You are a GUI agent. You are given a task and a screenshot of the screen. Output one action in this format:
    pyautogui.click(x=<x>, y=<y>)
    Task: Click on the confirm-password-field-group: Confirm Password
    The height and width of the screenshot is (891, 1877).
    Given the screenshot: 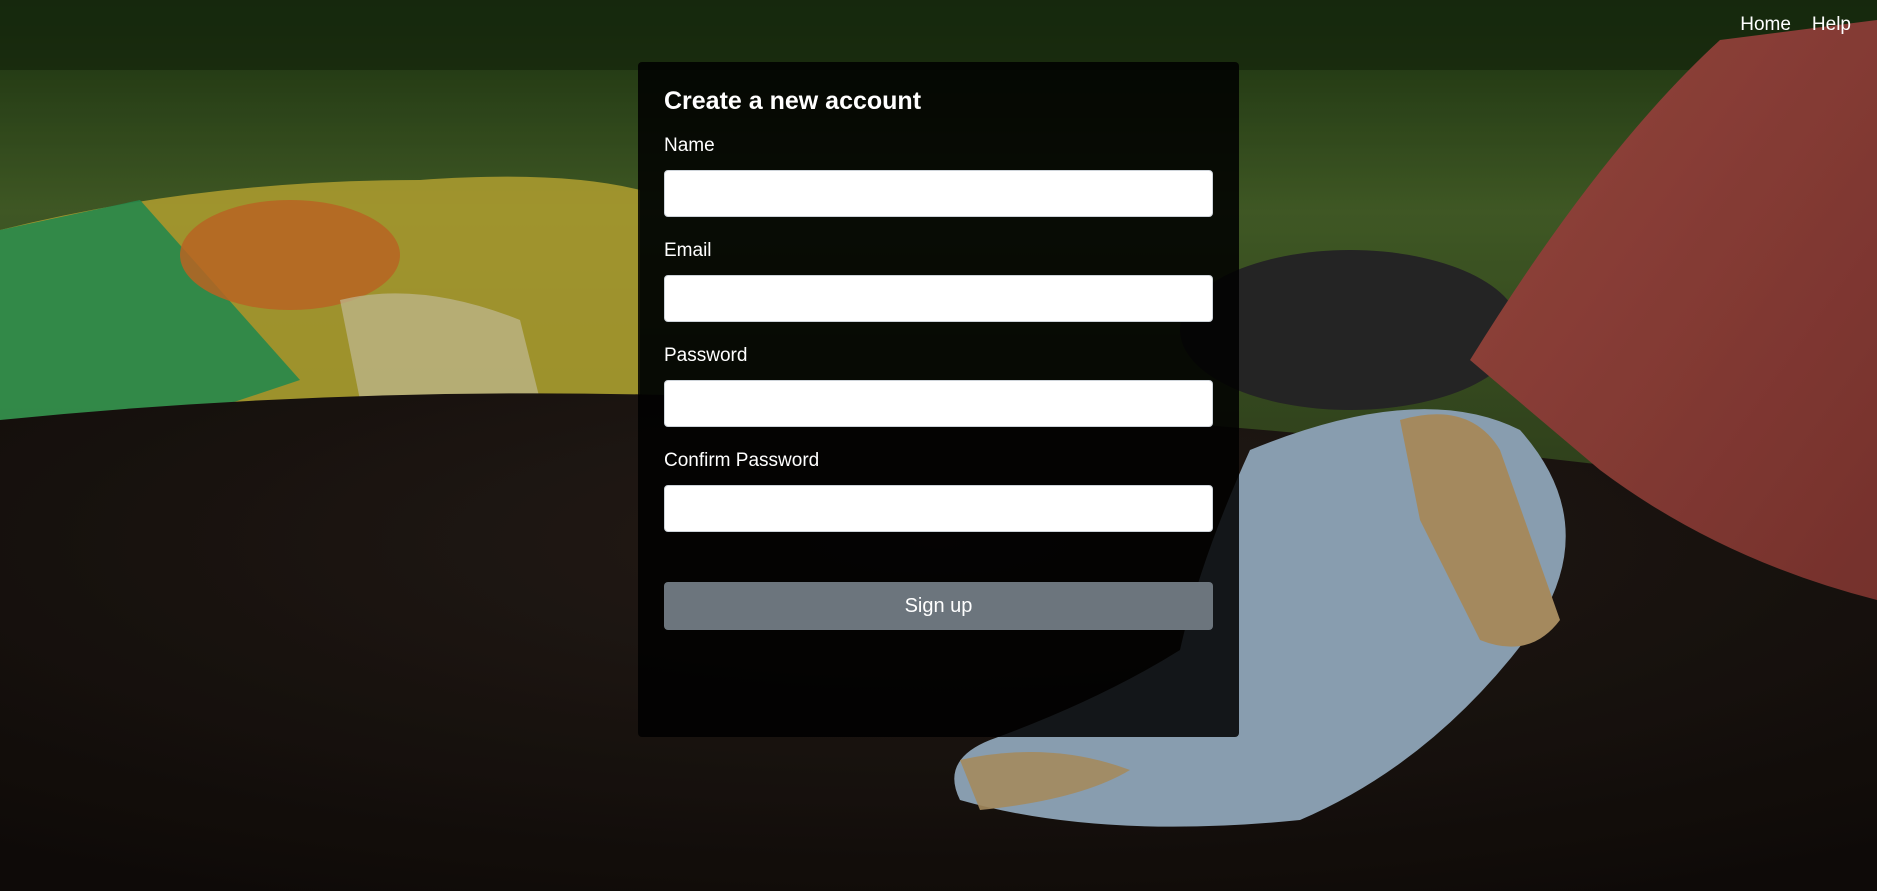 What is the action you would take?
    pyautogui.click(x=938, y=490)
    